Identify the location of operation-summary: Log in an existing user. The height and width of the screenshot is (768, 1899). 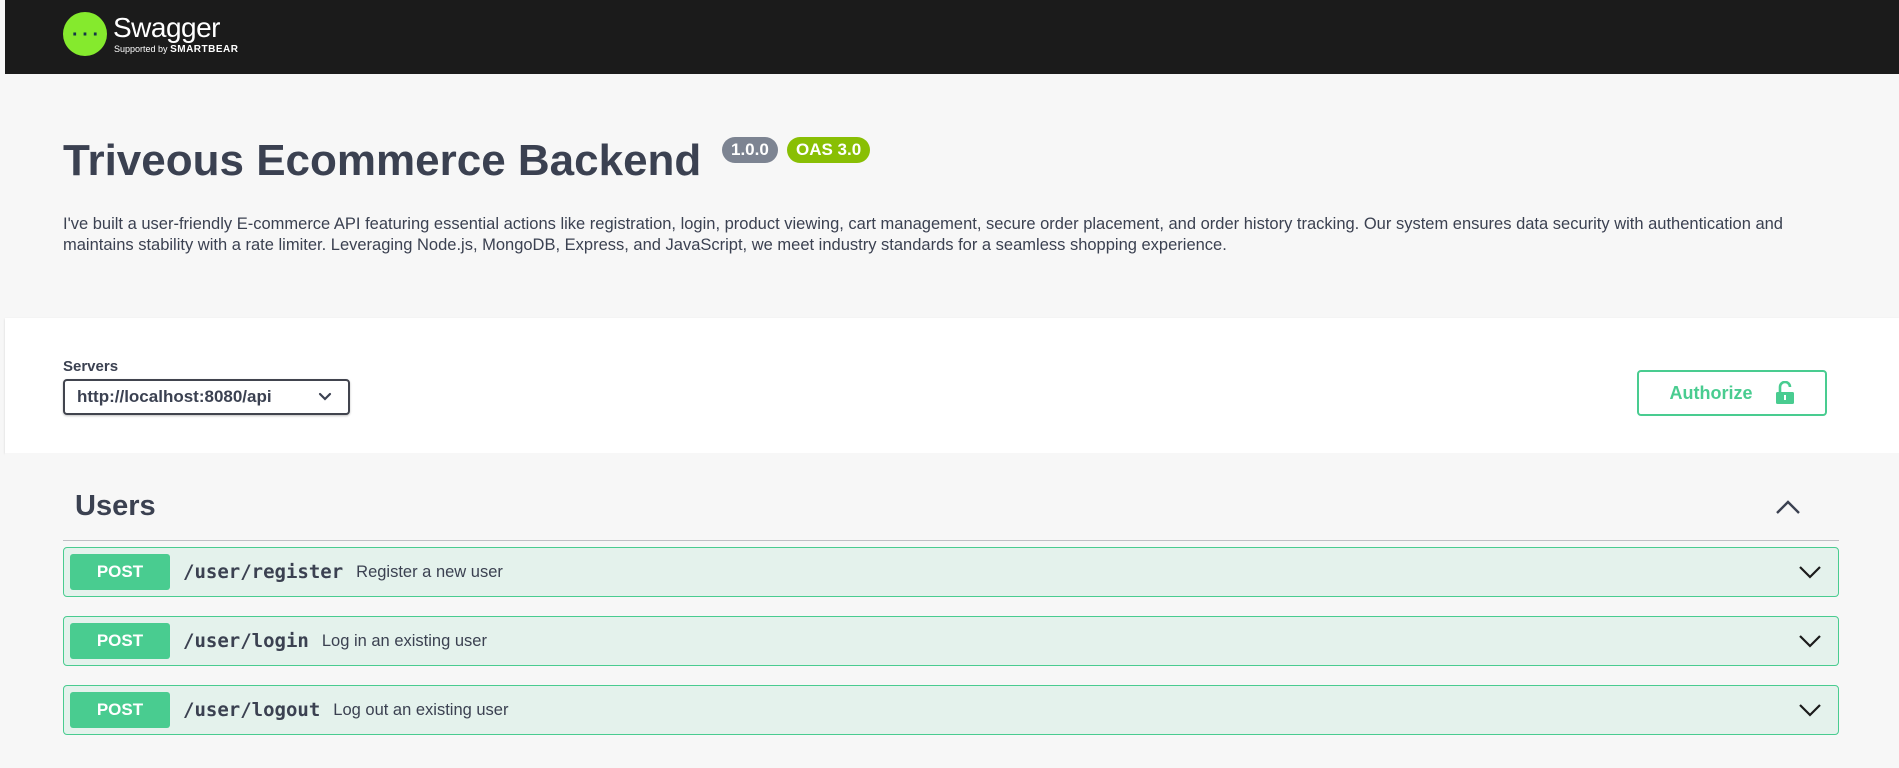
(404, 640).